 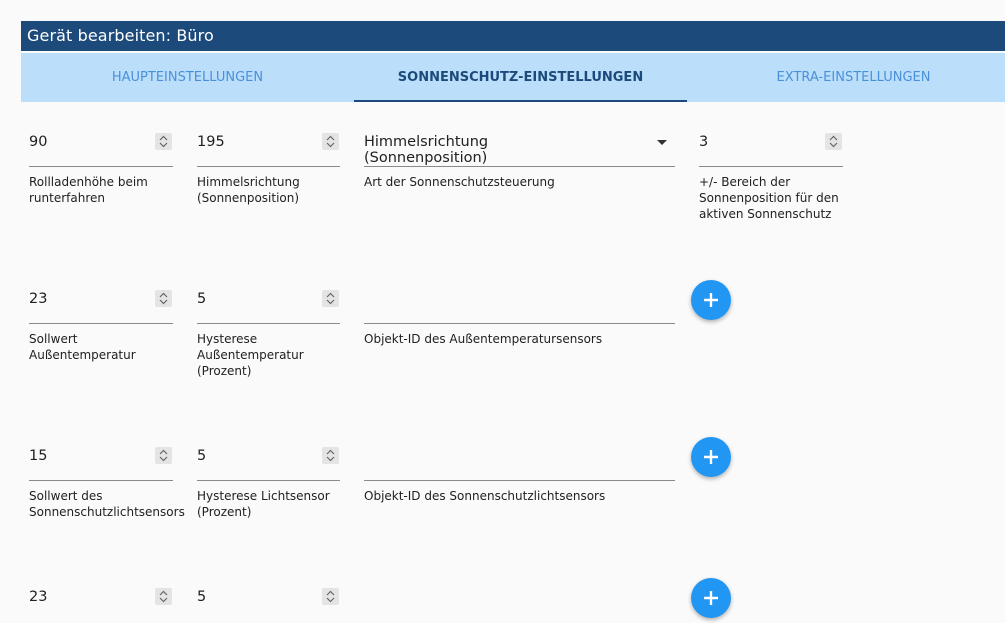 I want to click on tab-haupteinstellungen: HAUPTEINSTELLUNGEN, so click(x=187, y=77).